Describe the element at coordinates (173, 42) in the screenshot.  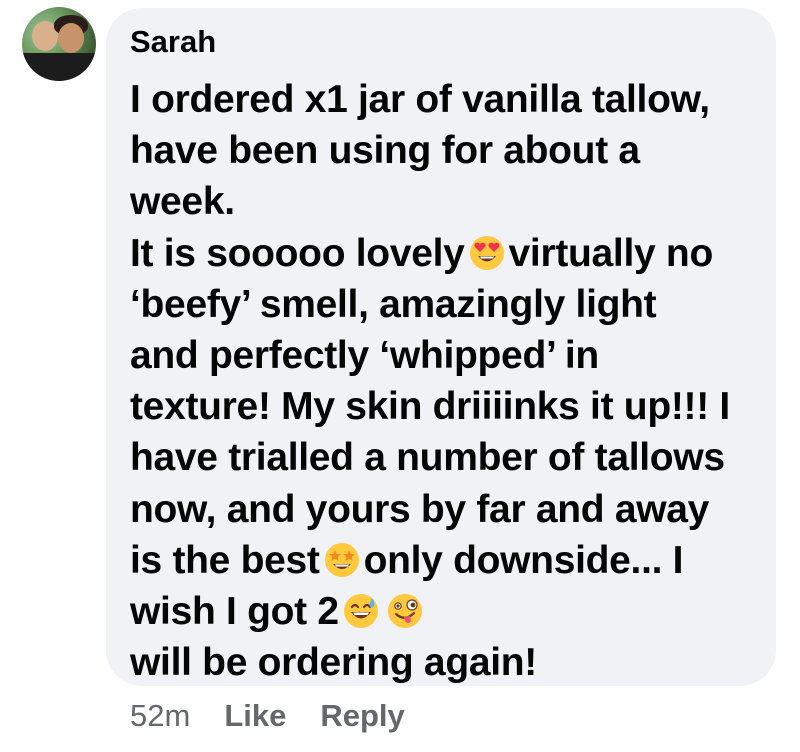
I see `comment-author: Sarah` at that location.